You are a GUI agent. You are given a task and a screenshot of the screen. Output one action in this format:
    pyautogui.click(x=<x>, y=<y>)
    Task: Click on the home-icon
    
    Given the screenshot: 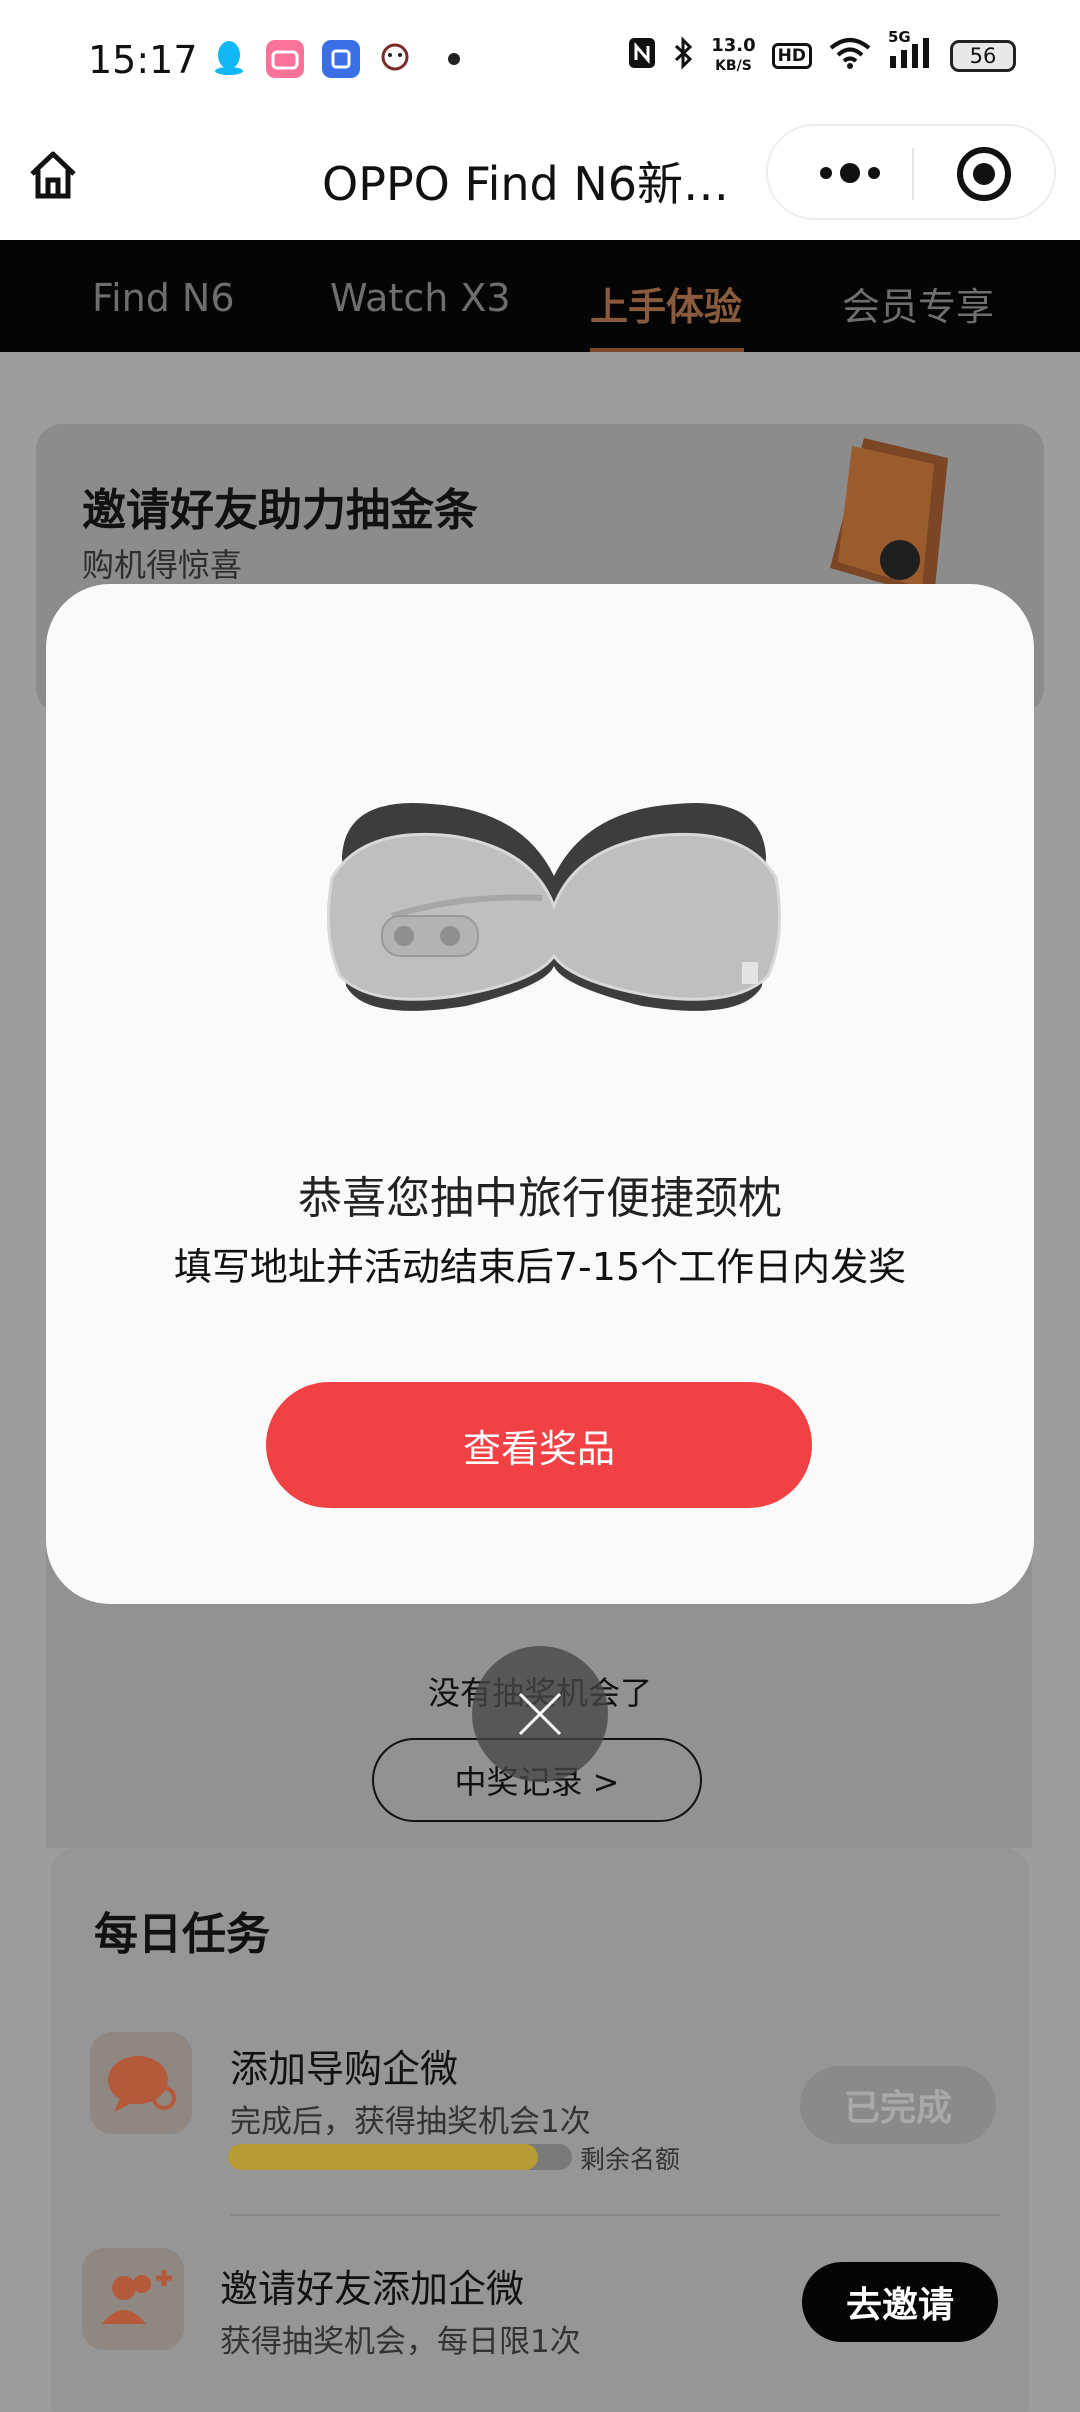 What is the action you would take?
    pyautogui.click(x=53, y=175)
    